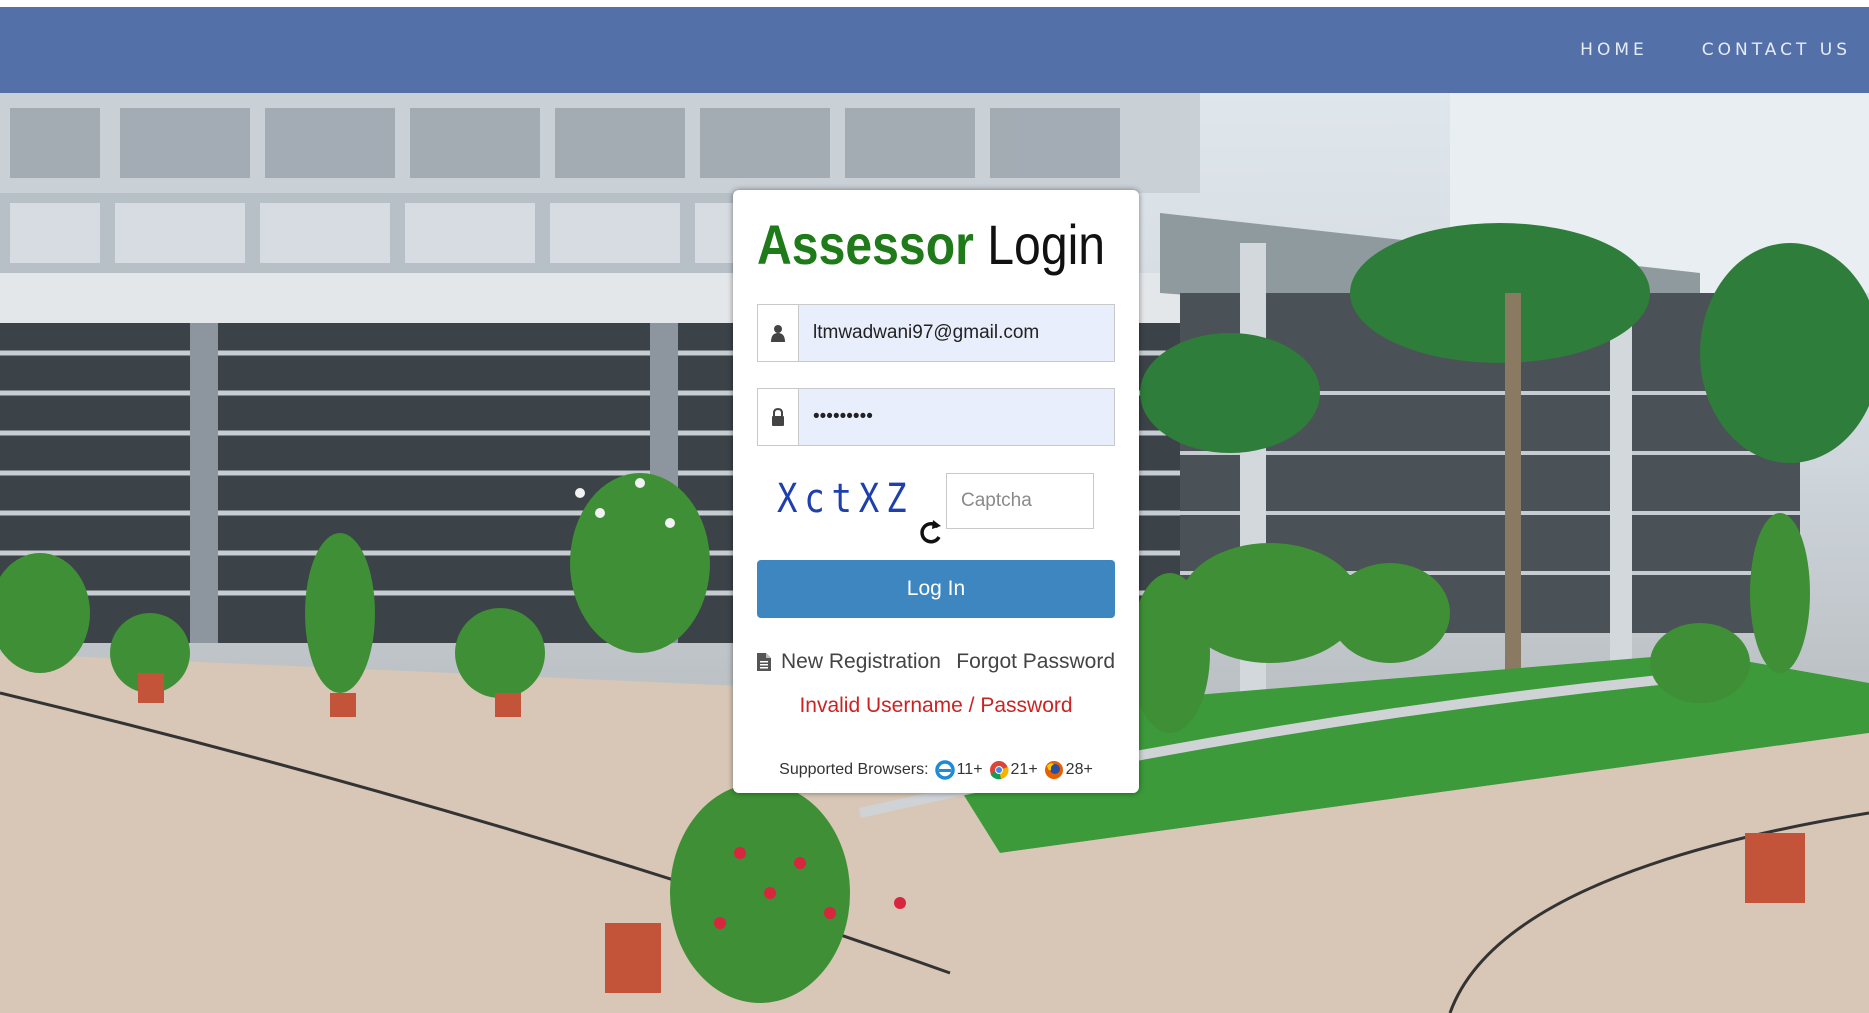 This screenshot has width=1869, height=1013. What do you see at coordinates (934, 50) in the screenshot?
I see `top-navbar: HOME CONTACT US` at bounding box center [934, 50].